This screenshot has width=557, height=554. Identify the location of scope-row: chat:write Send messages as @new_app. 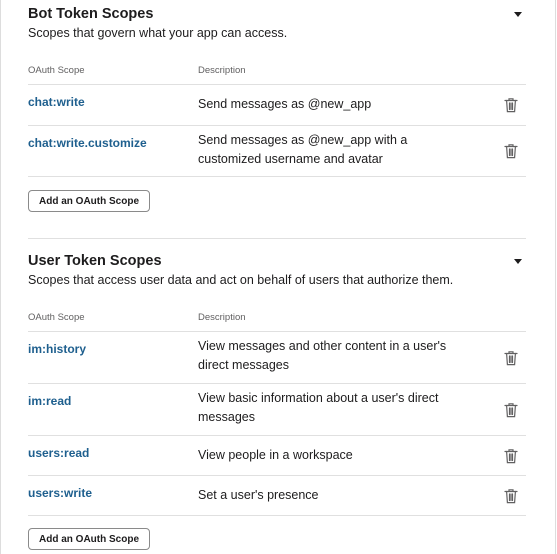
(277, 104).